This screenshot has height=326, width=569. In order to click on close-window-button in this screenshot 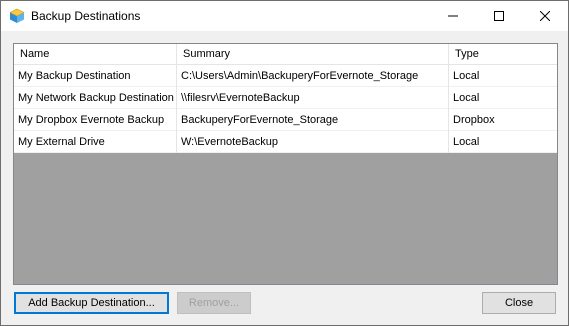, I will do `click(545, 16)`.